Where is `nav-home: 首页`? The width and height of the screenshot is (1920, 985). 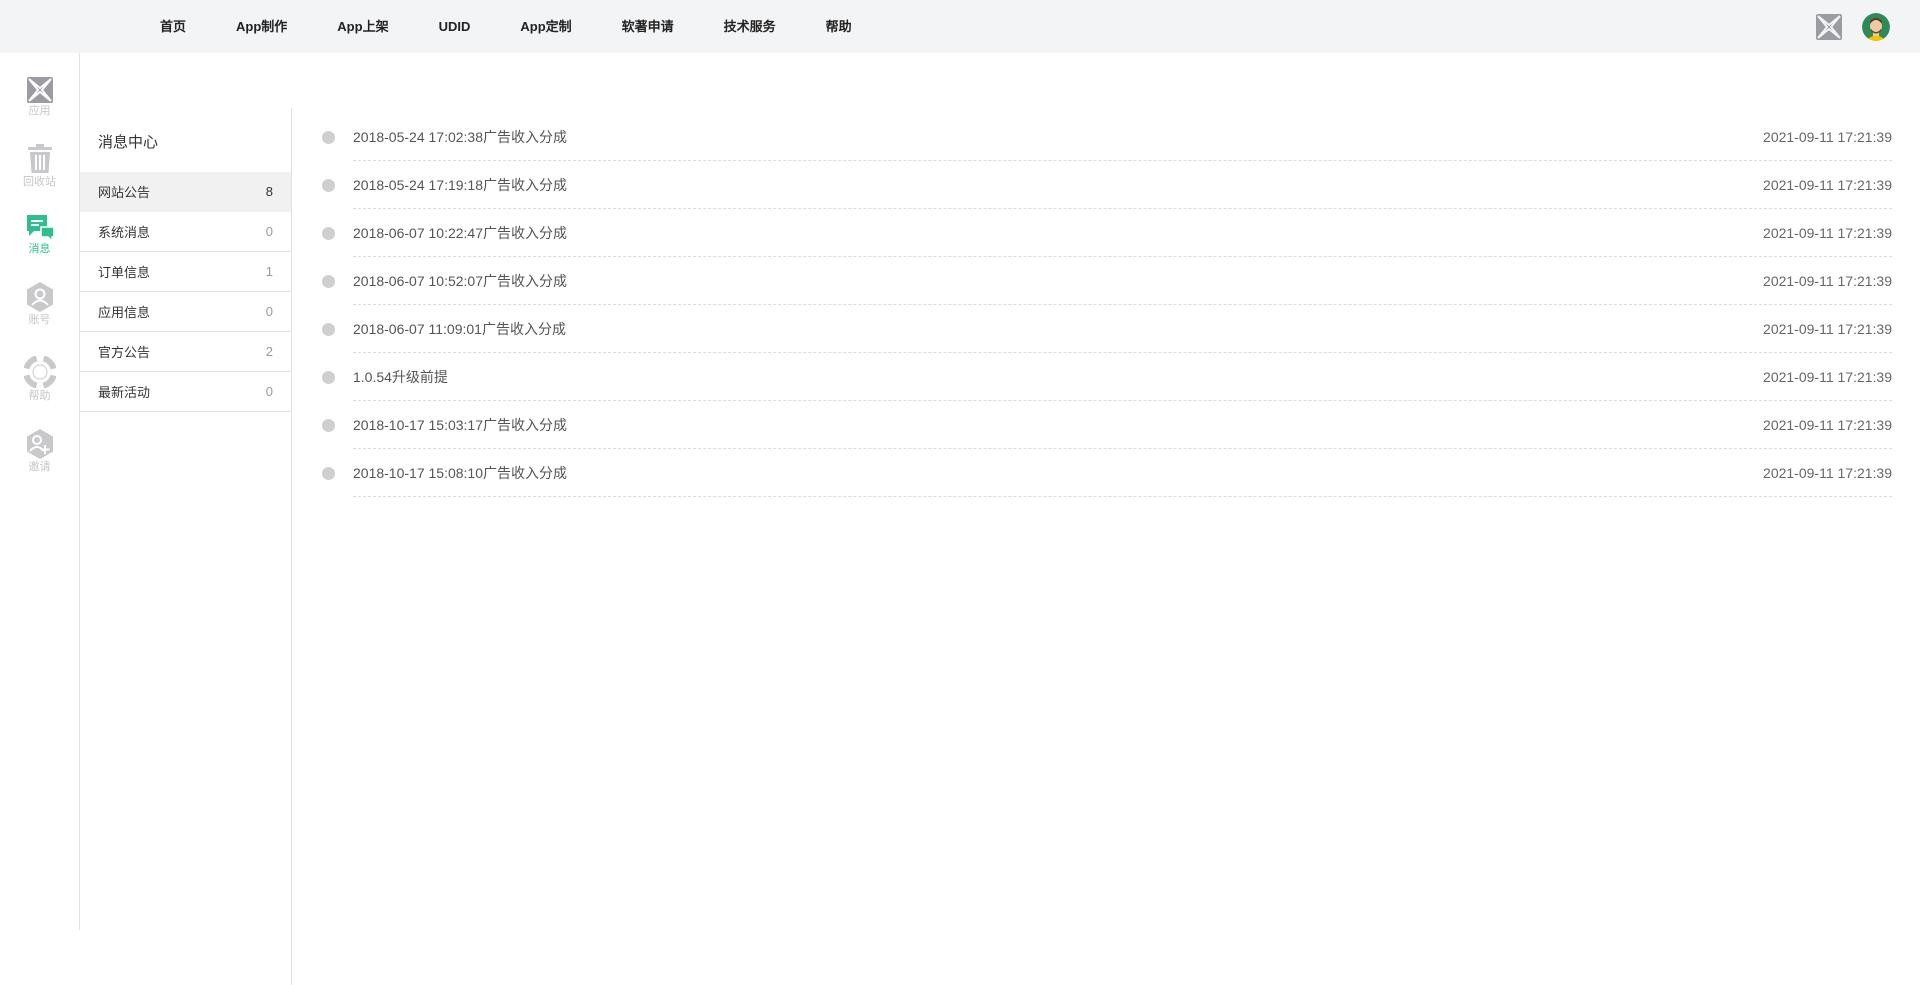 nav-home: 首页 is located at coordinates (173, 26).